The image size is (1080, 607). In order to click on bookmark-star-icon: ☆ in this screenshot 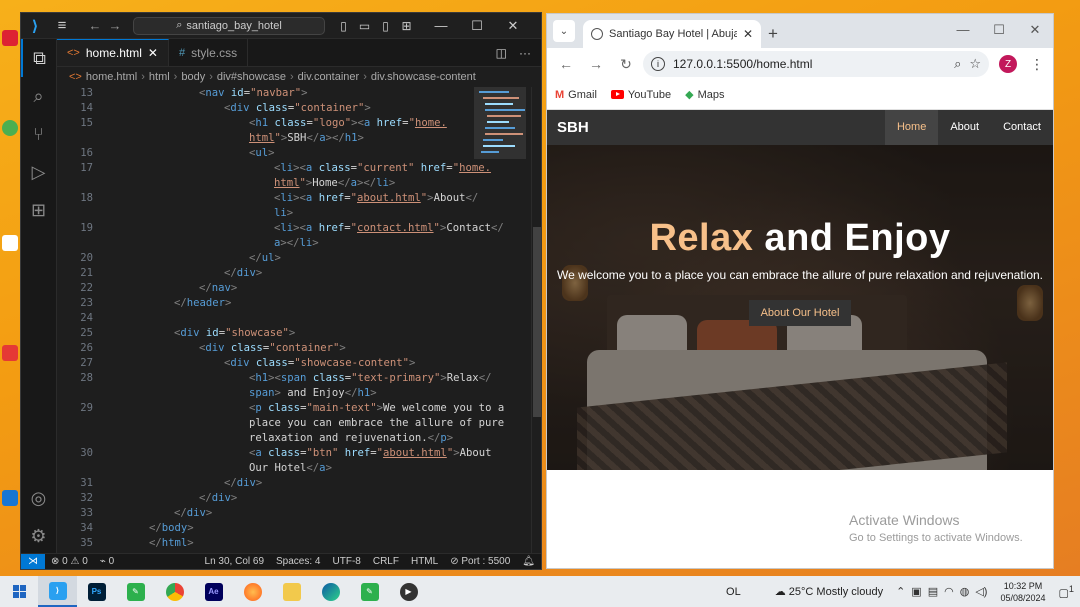, I will do `click(975, 64)`.